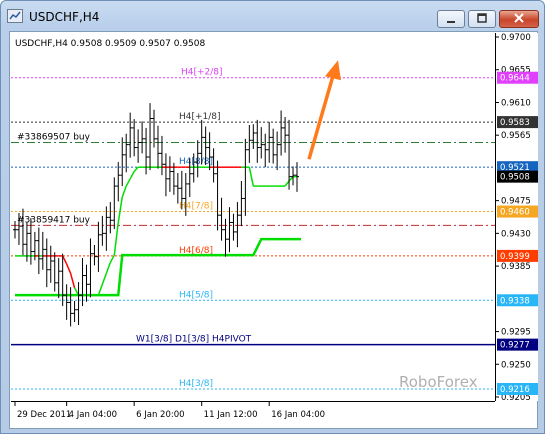  I want to click on support-line, so click(158, 267).